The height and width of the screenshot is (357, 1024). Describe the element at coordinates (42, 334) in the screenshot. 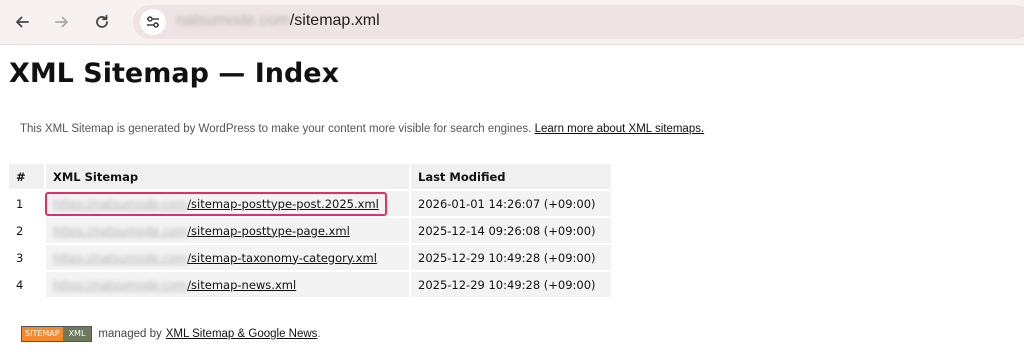

I see `badge-left: SITEMAP` at that location.